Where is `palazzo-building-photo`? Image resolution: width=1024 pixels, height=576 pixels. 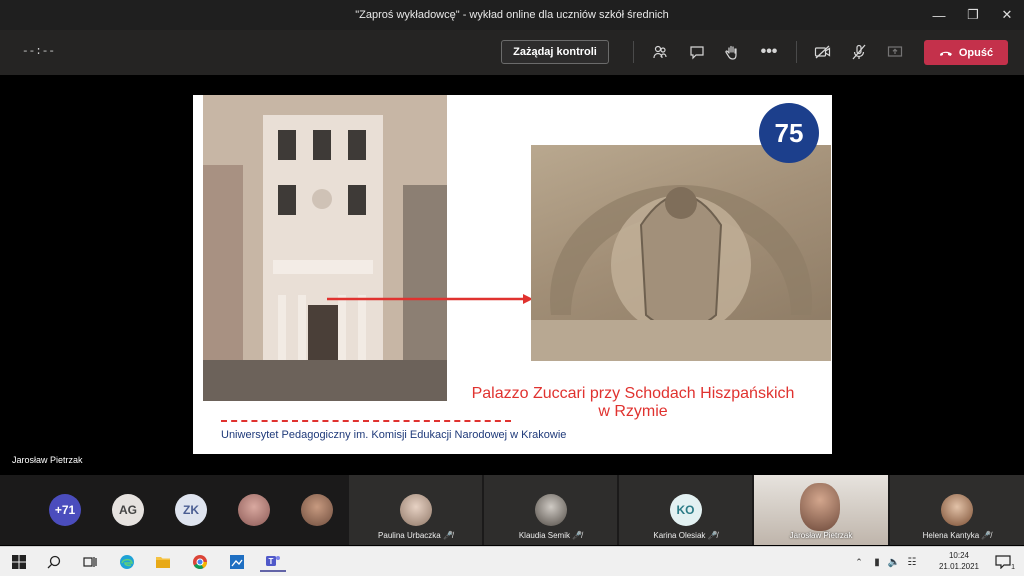
palazzo-building-photo is located at coordinates (325, 248).